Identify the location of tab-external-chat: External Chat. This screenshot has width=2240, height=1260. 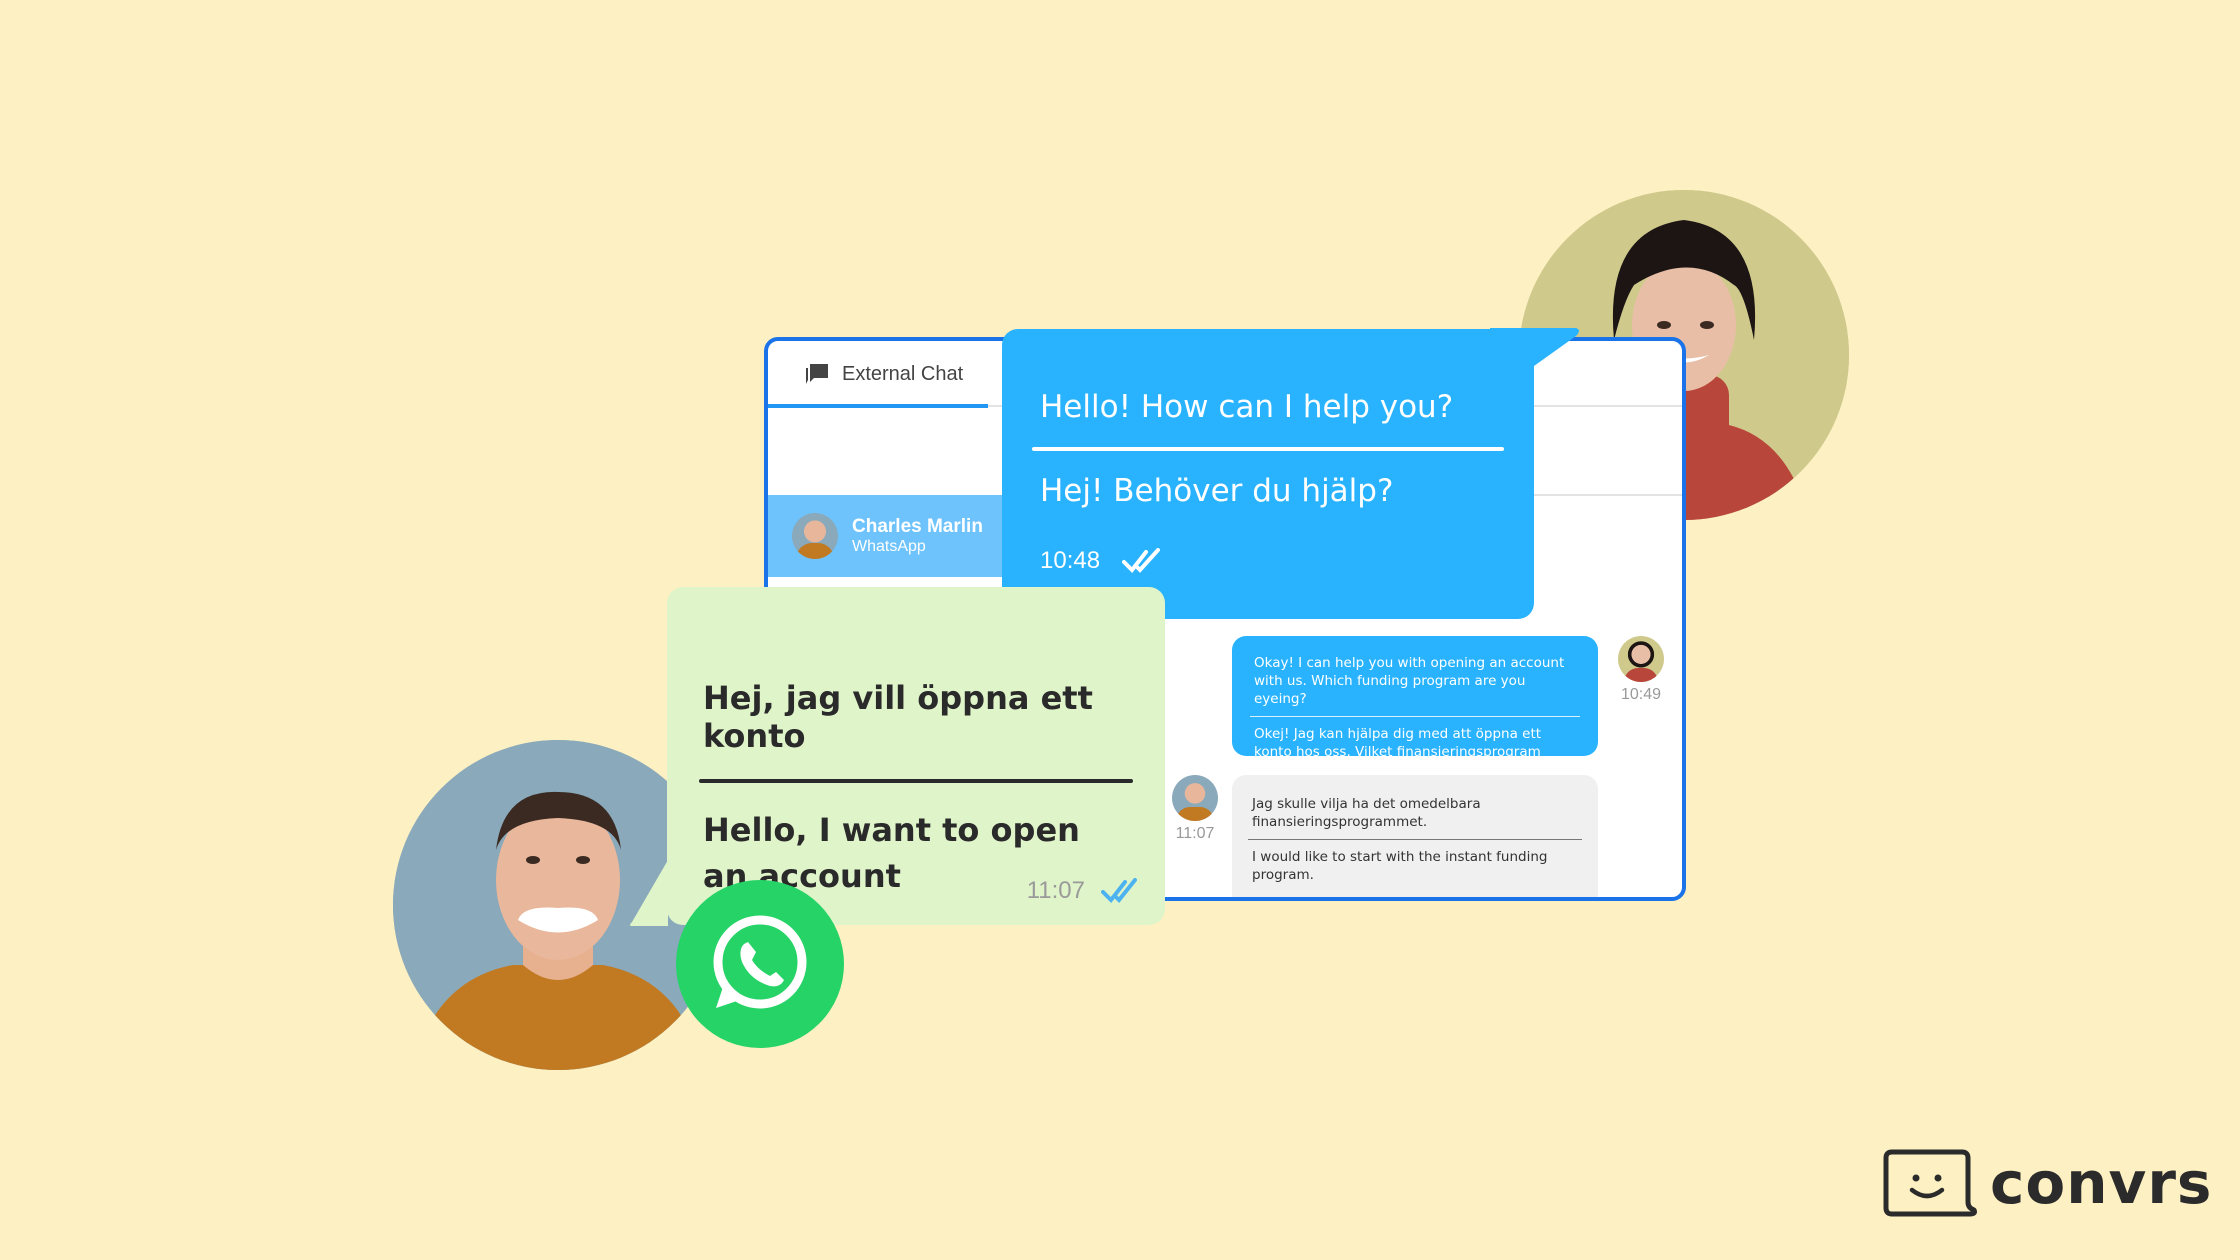
(878, 374).